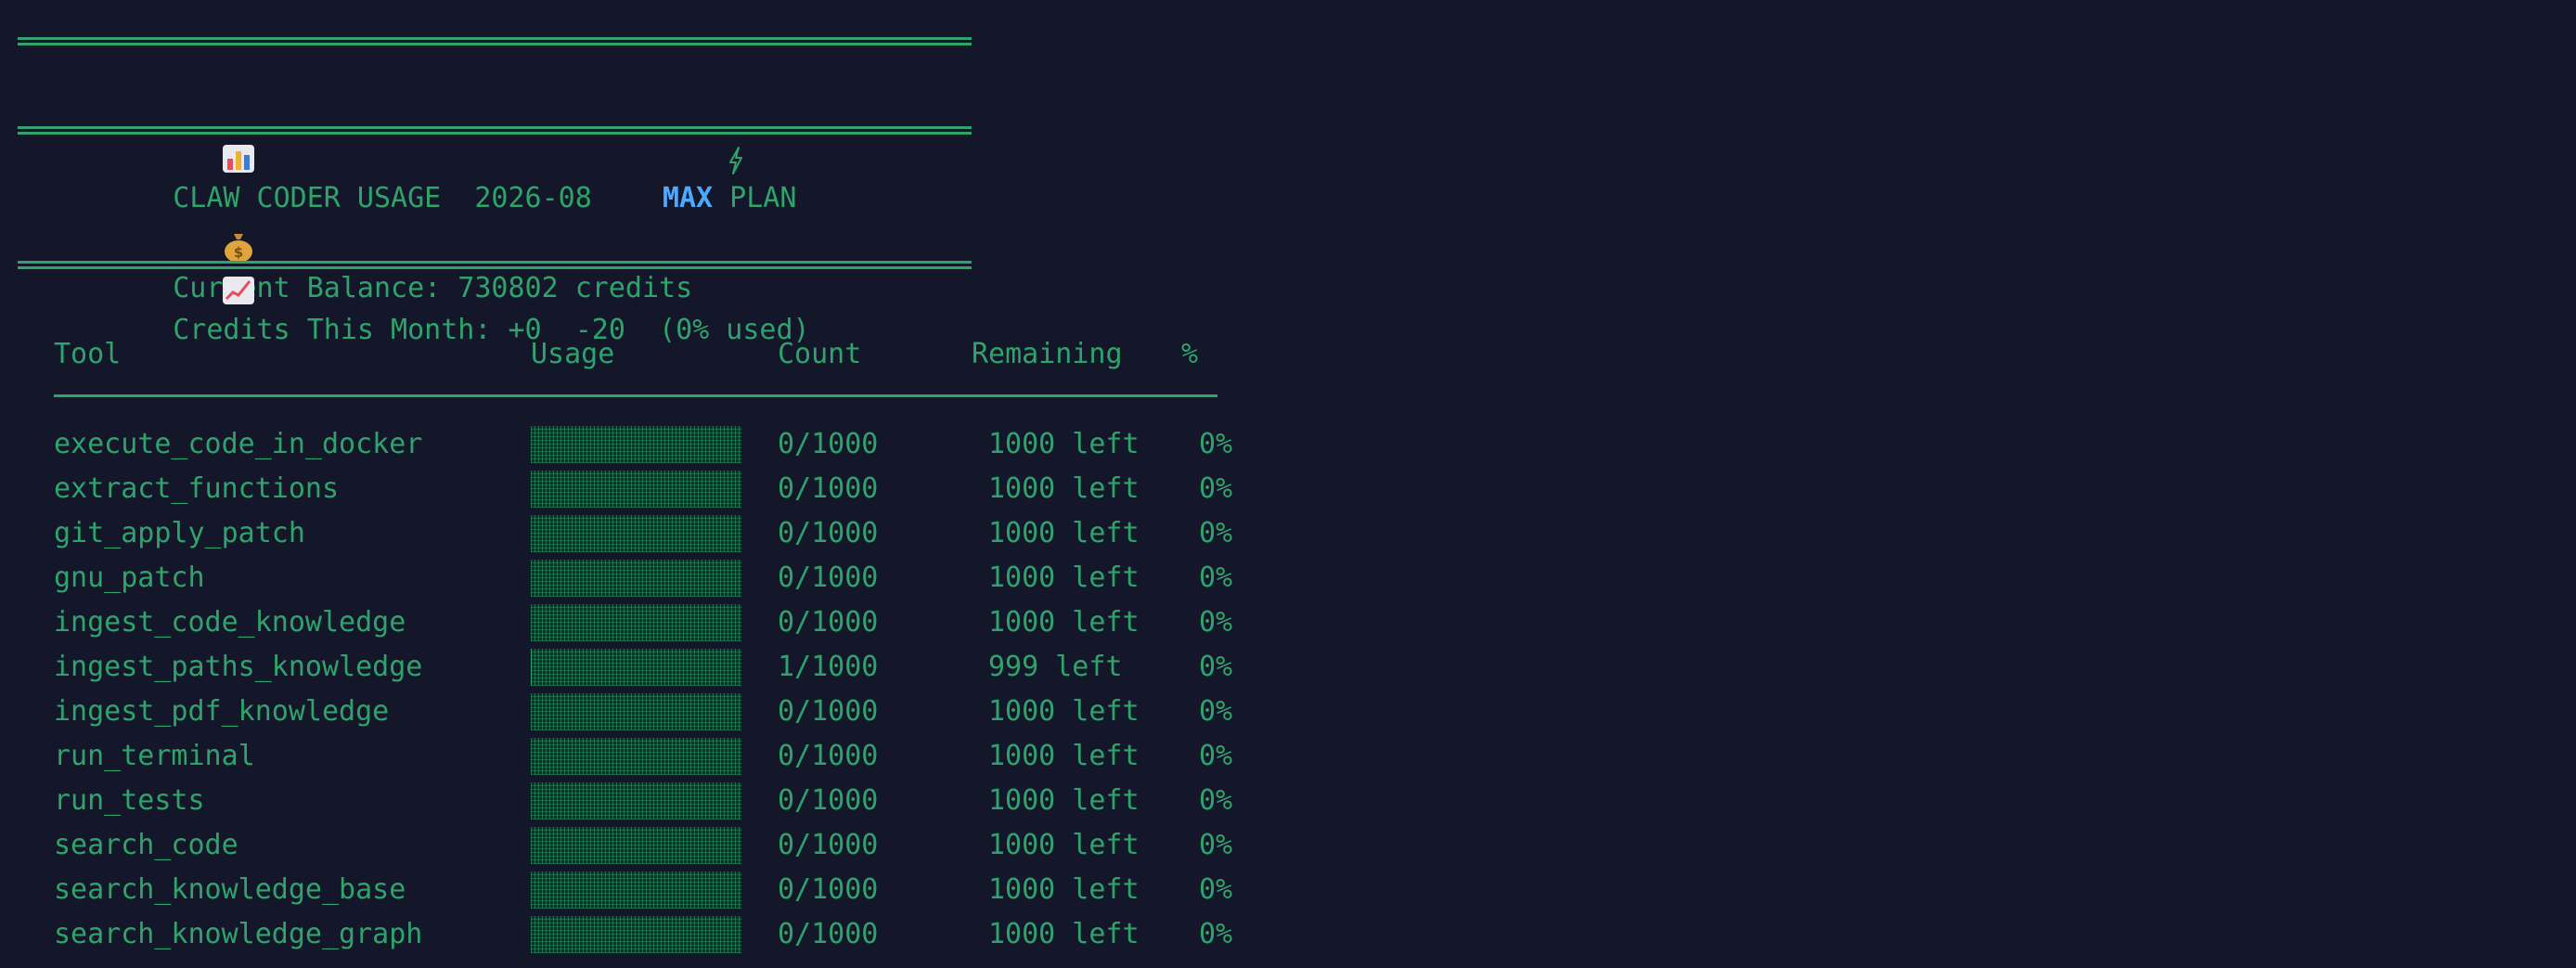  Describe the element at coordinates (154, 756) in the screenshot. I see `tool-name: run_terminal` at that location.